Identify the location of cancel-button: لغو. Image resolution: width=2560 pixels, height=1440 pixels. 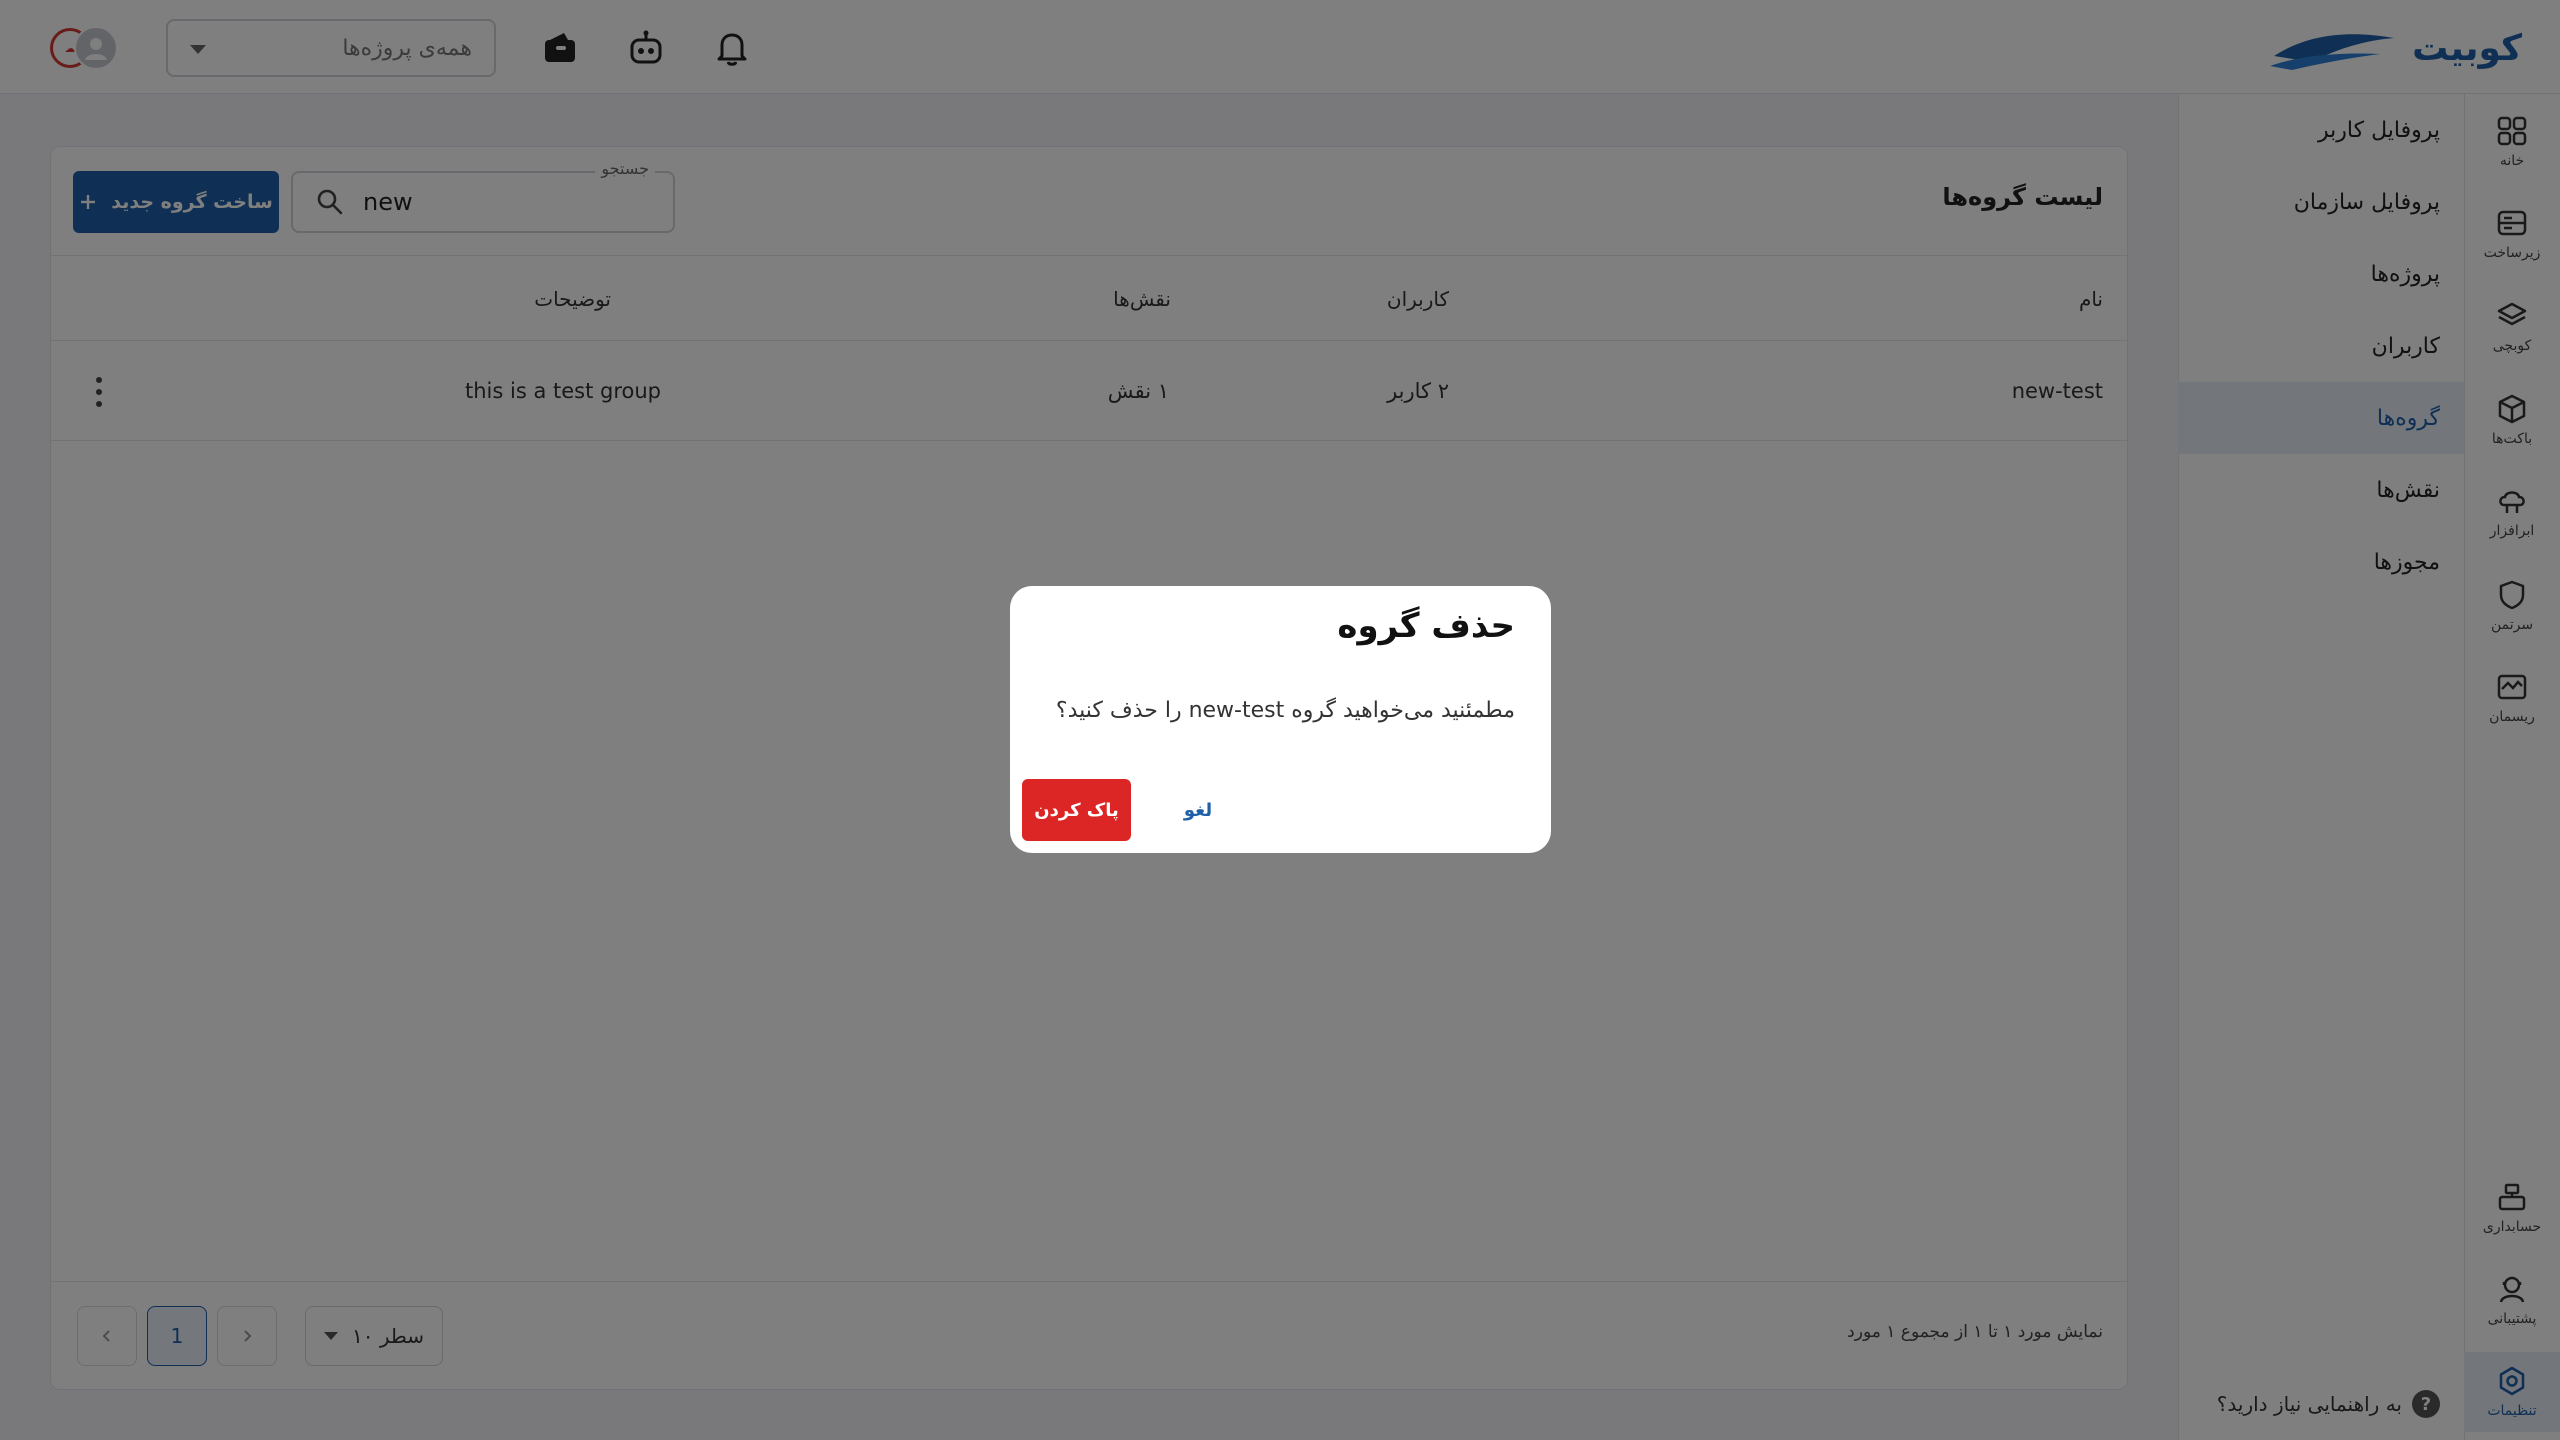
(1198, 810).